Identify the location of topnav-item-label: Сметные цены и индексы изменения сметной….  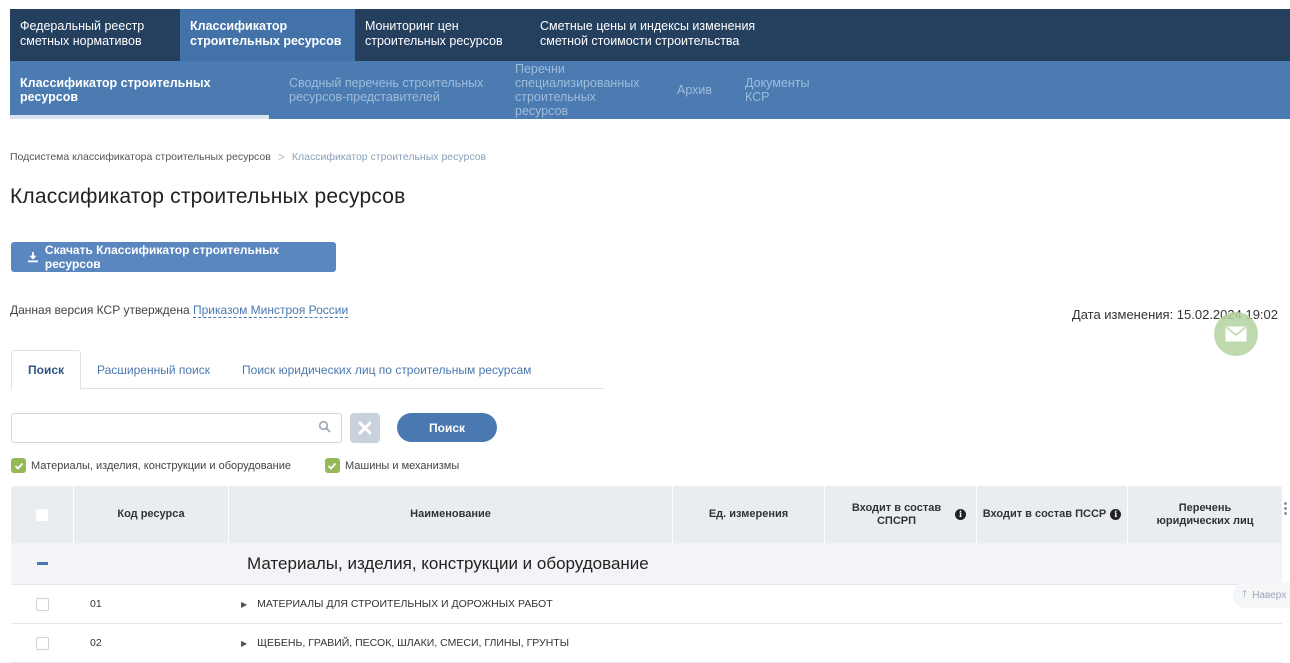
(648, 33).